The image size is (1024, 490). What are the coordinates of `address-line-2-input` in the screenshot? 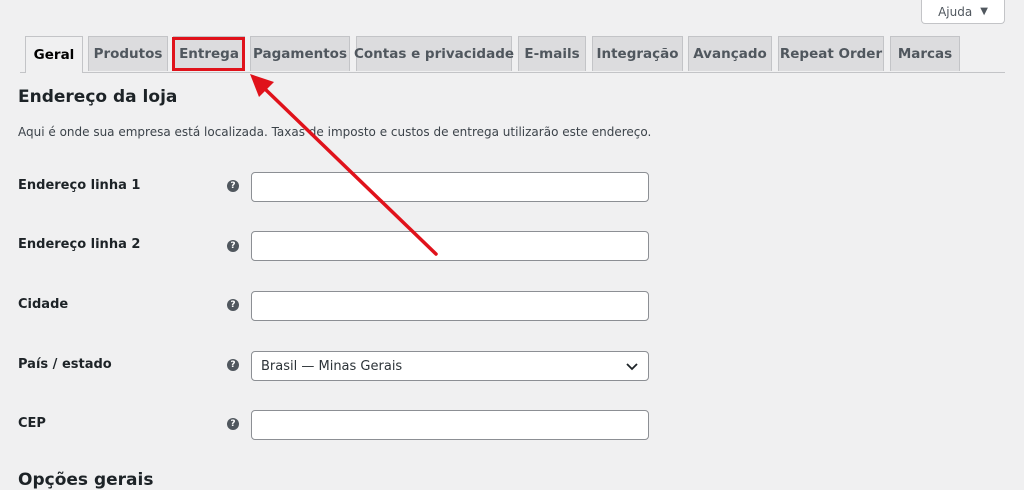 It's located at (450, 246).